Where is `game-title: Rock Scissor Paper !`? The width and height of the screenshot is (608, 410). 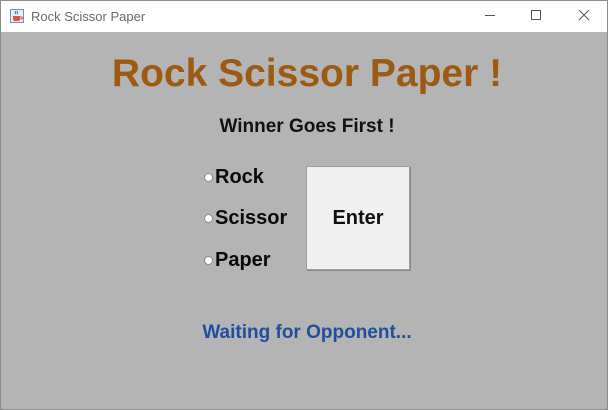
game-title: Rock Scissor Paper ! is located at coordinates (307, 73).